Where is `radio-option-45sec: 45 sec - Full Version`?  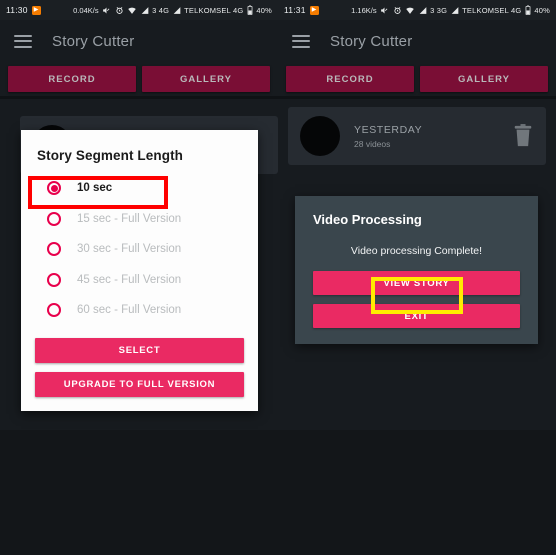 radio-option-45sec: 45 sec - Full Version is located at coordinates (139, 280).